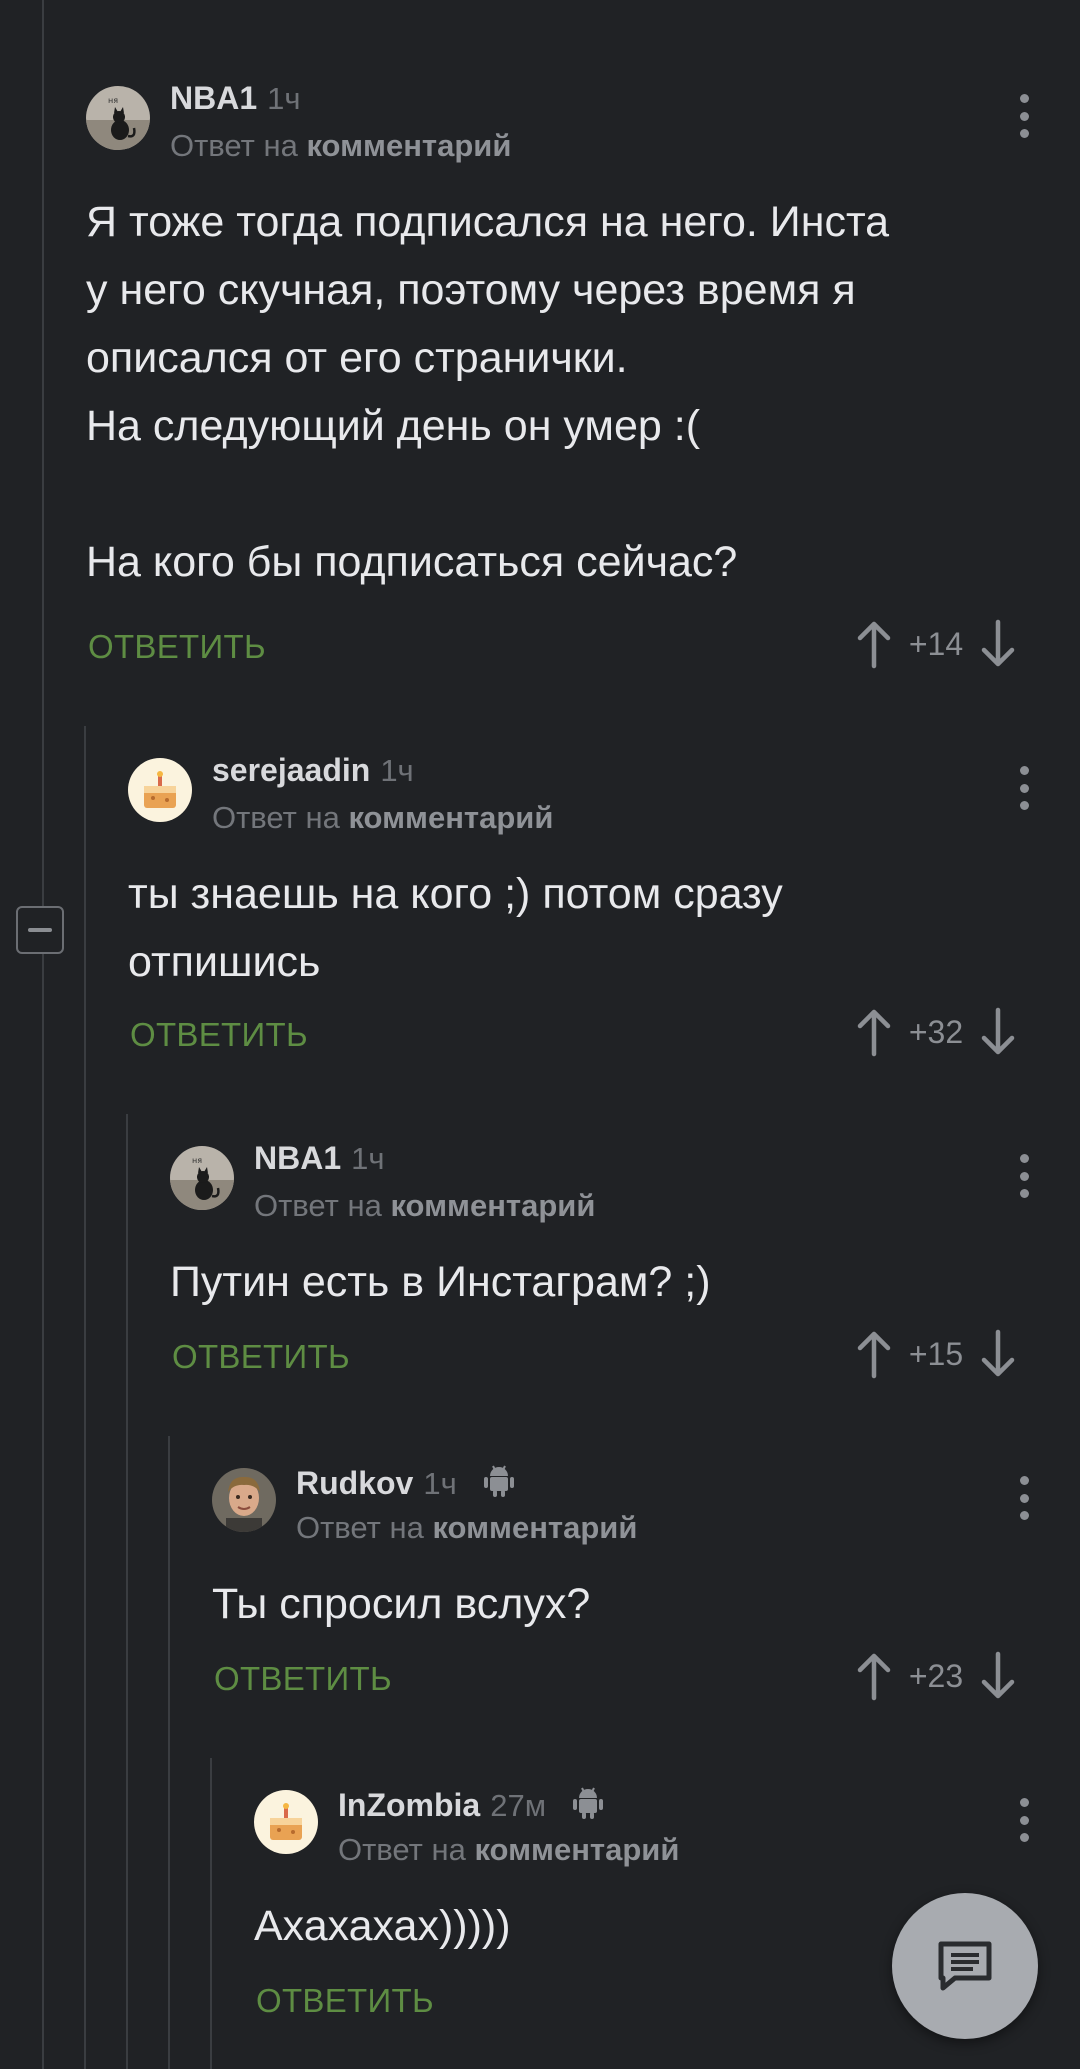  What do you see at coordinates (409, 1805) in the screenshot?
I see `author-name: InZombia` at bounding box center [409, 1805].